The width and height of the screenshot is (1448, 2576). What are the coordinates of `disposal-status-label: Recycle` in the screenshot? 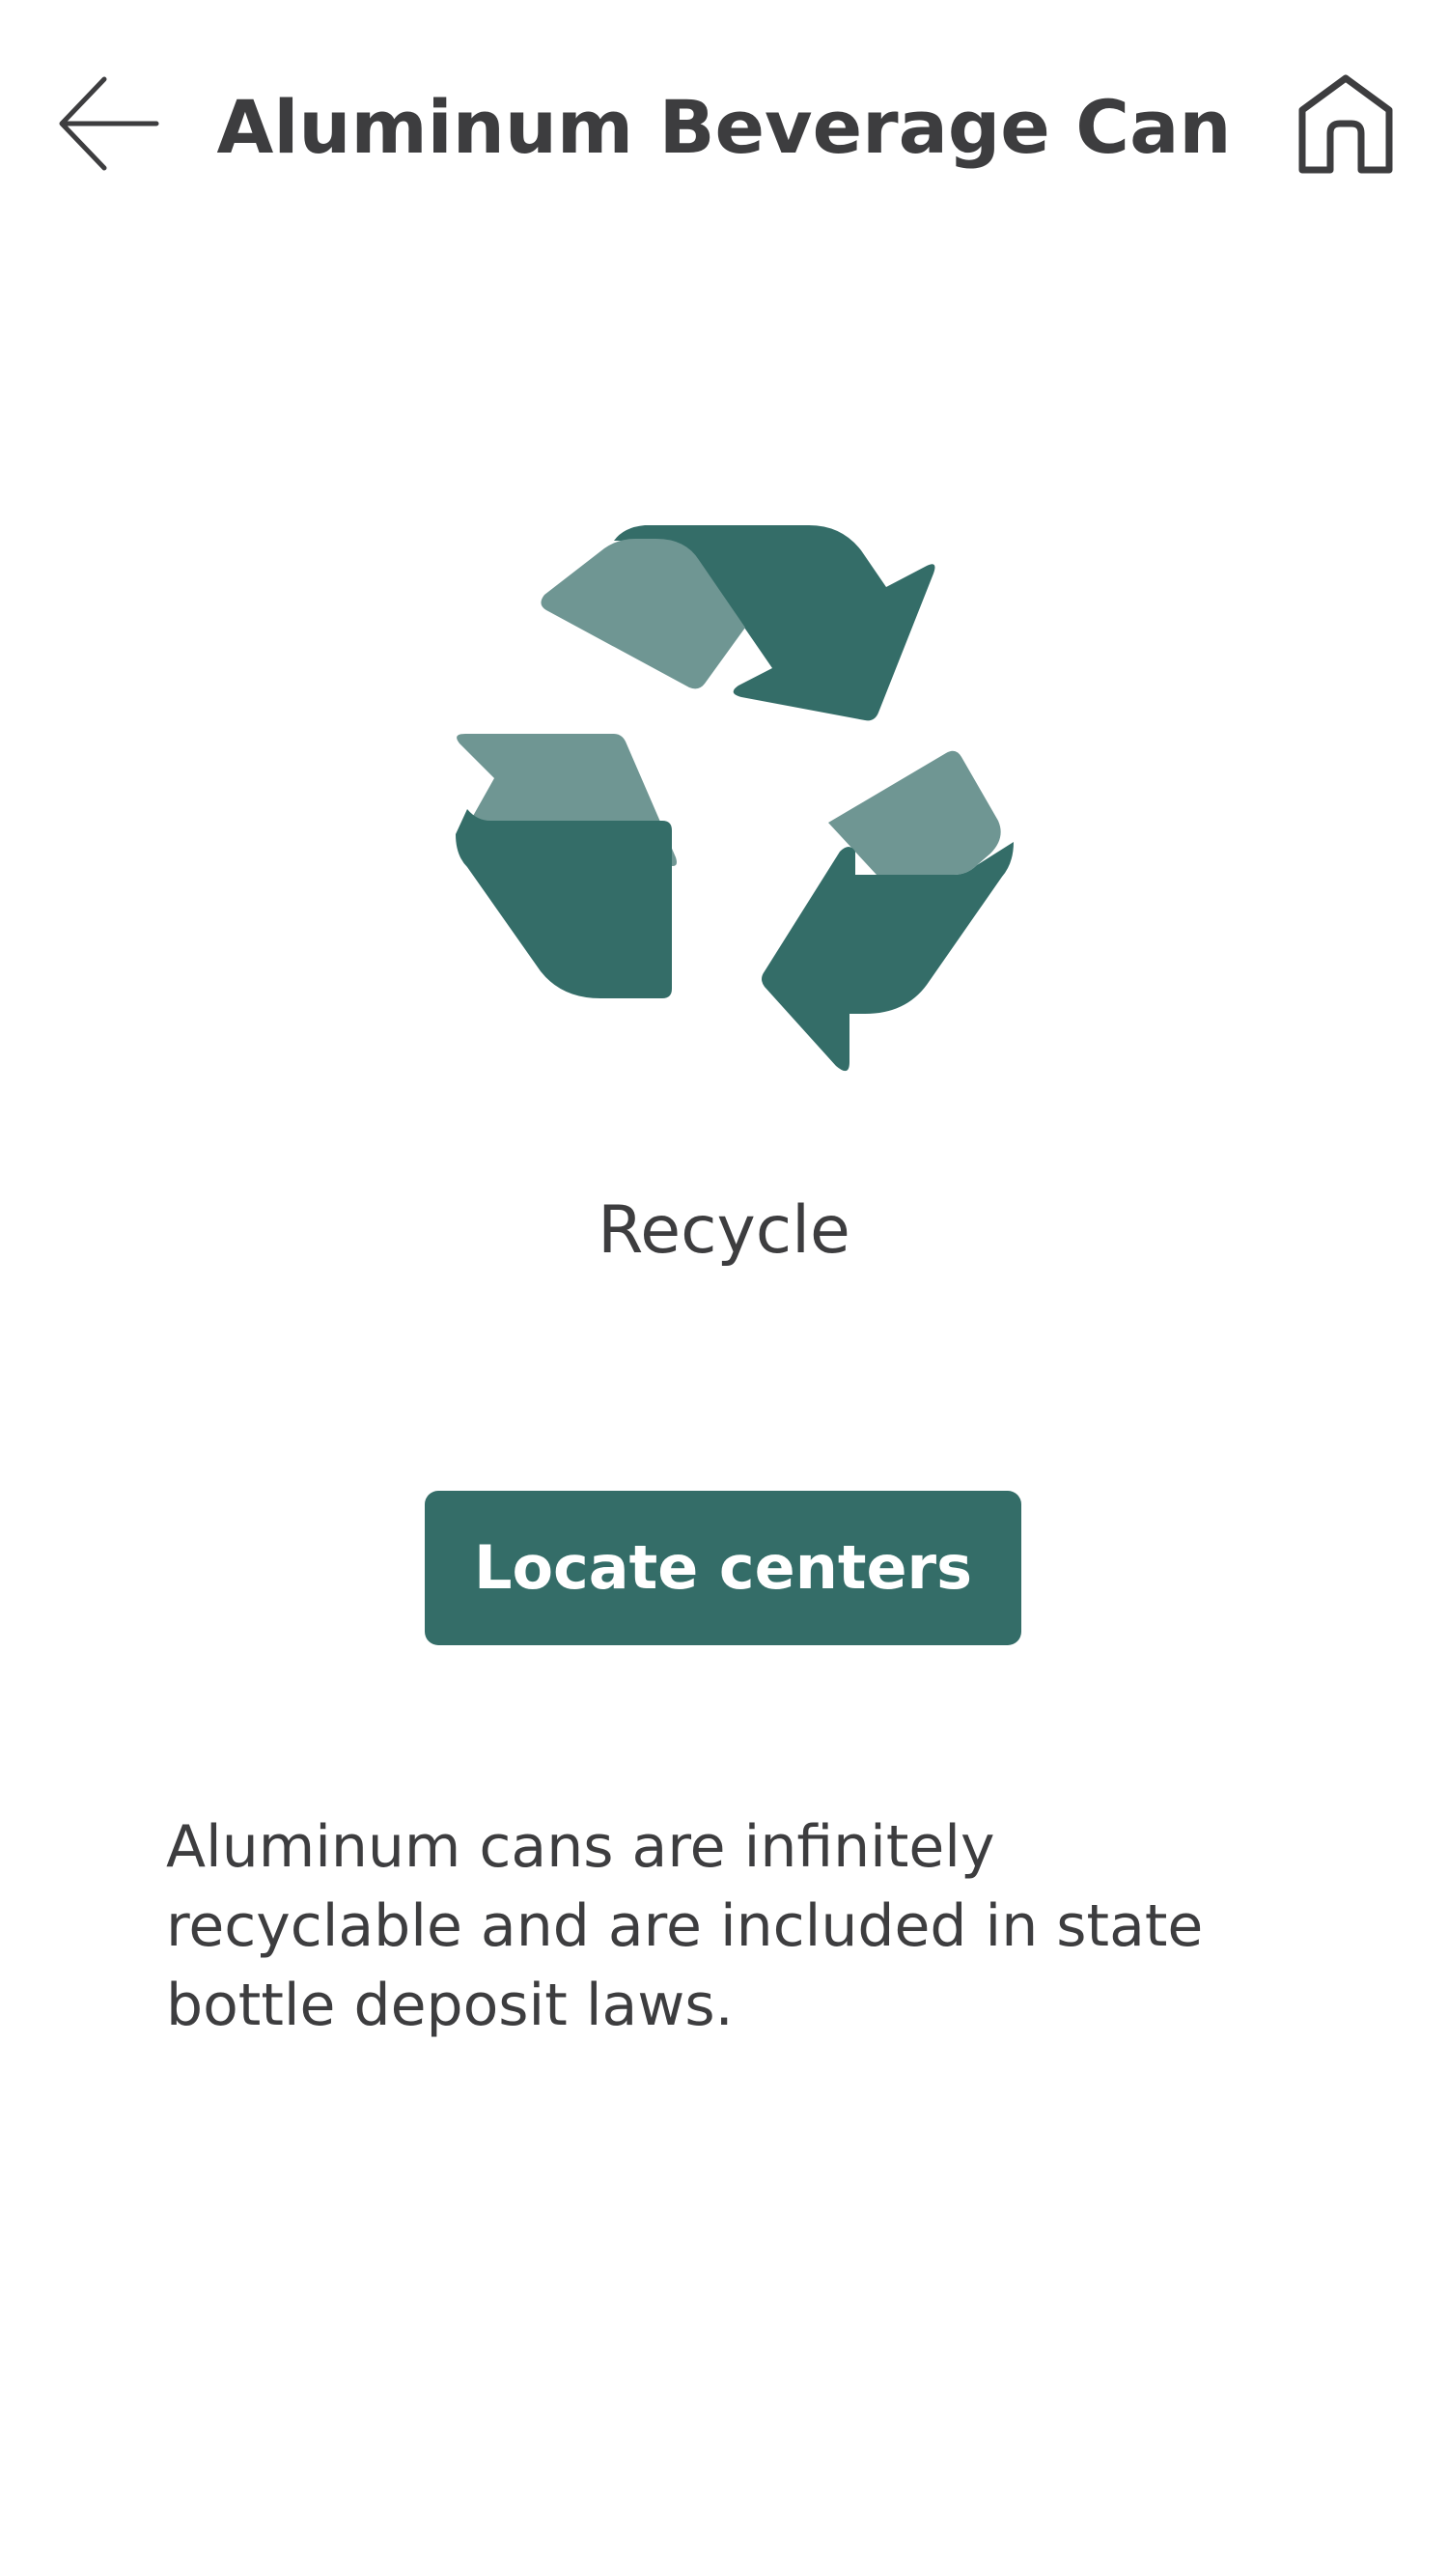 It's located at (724, 1231).